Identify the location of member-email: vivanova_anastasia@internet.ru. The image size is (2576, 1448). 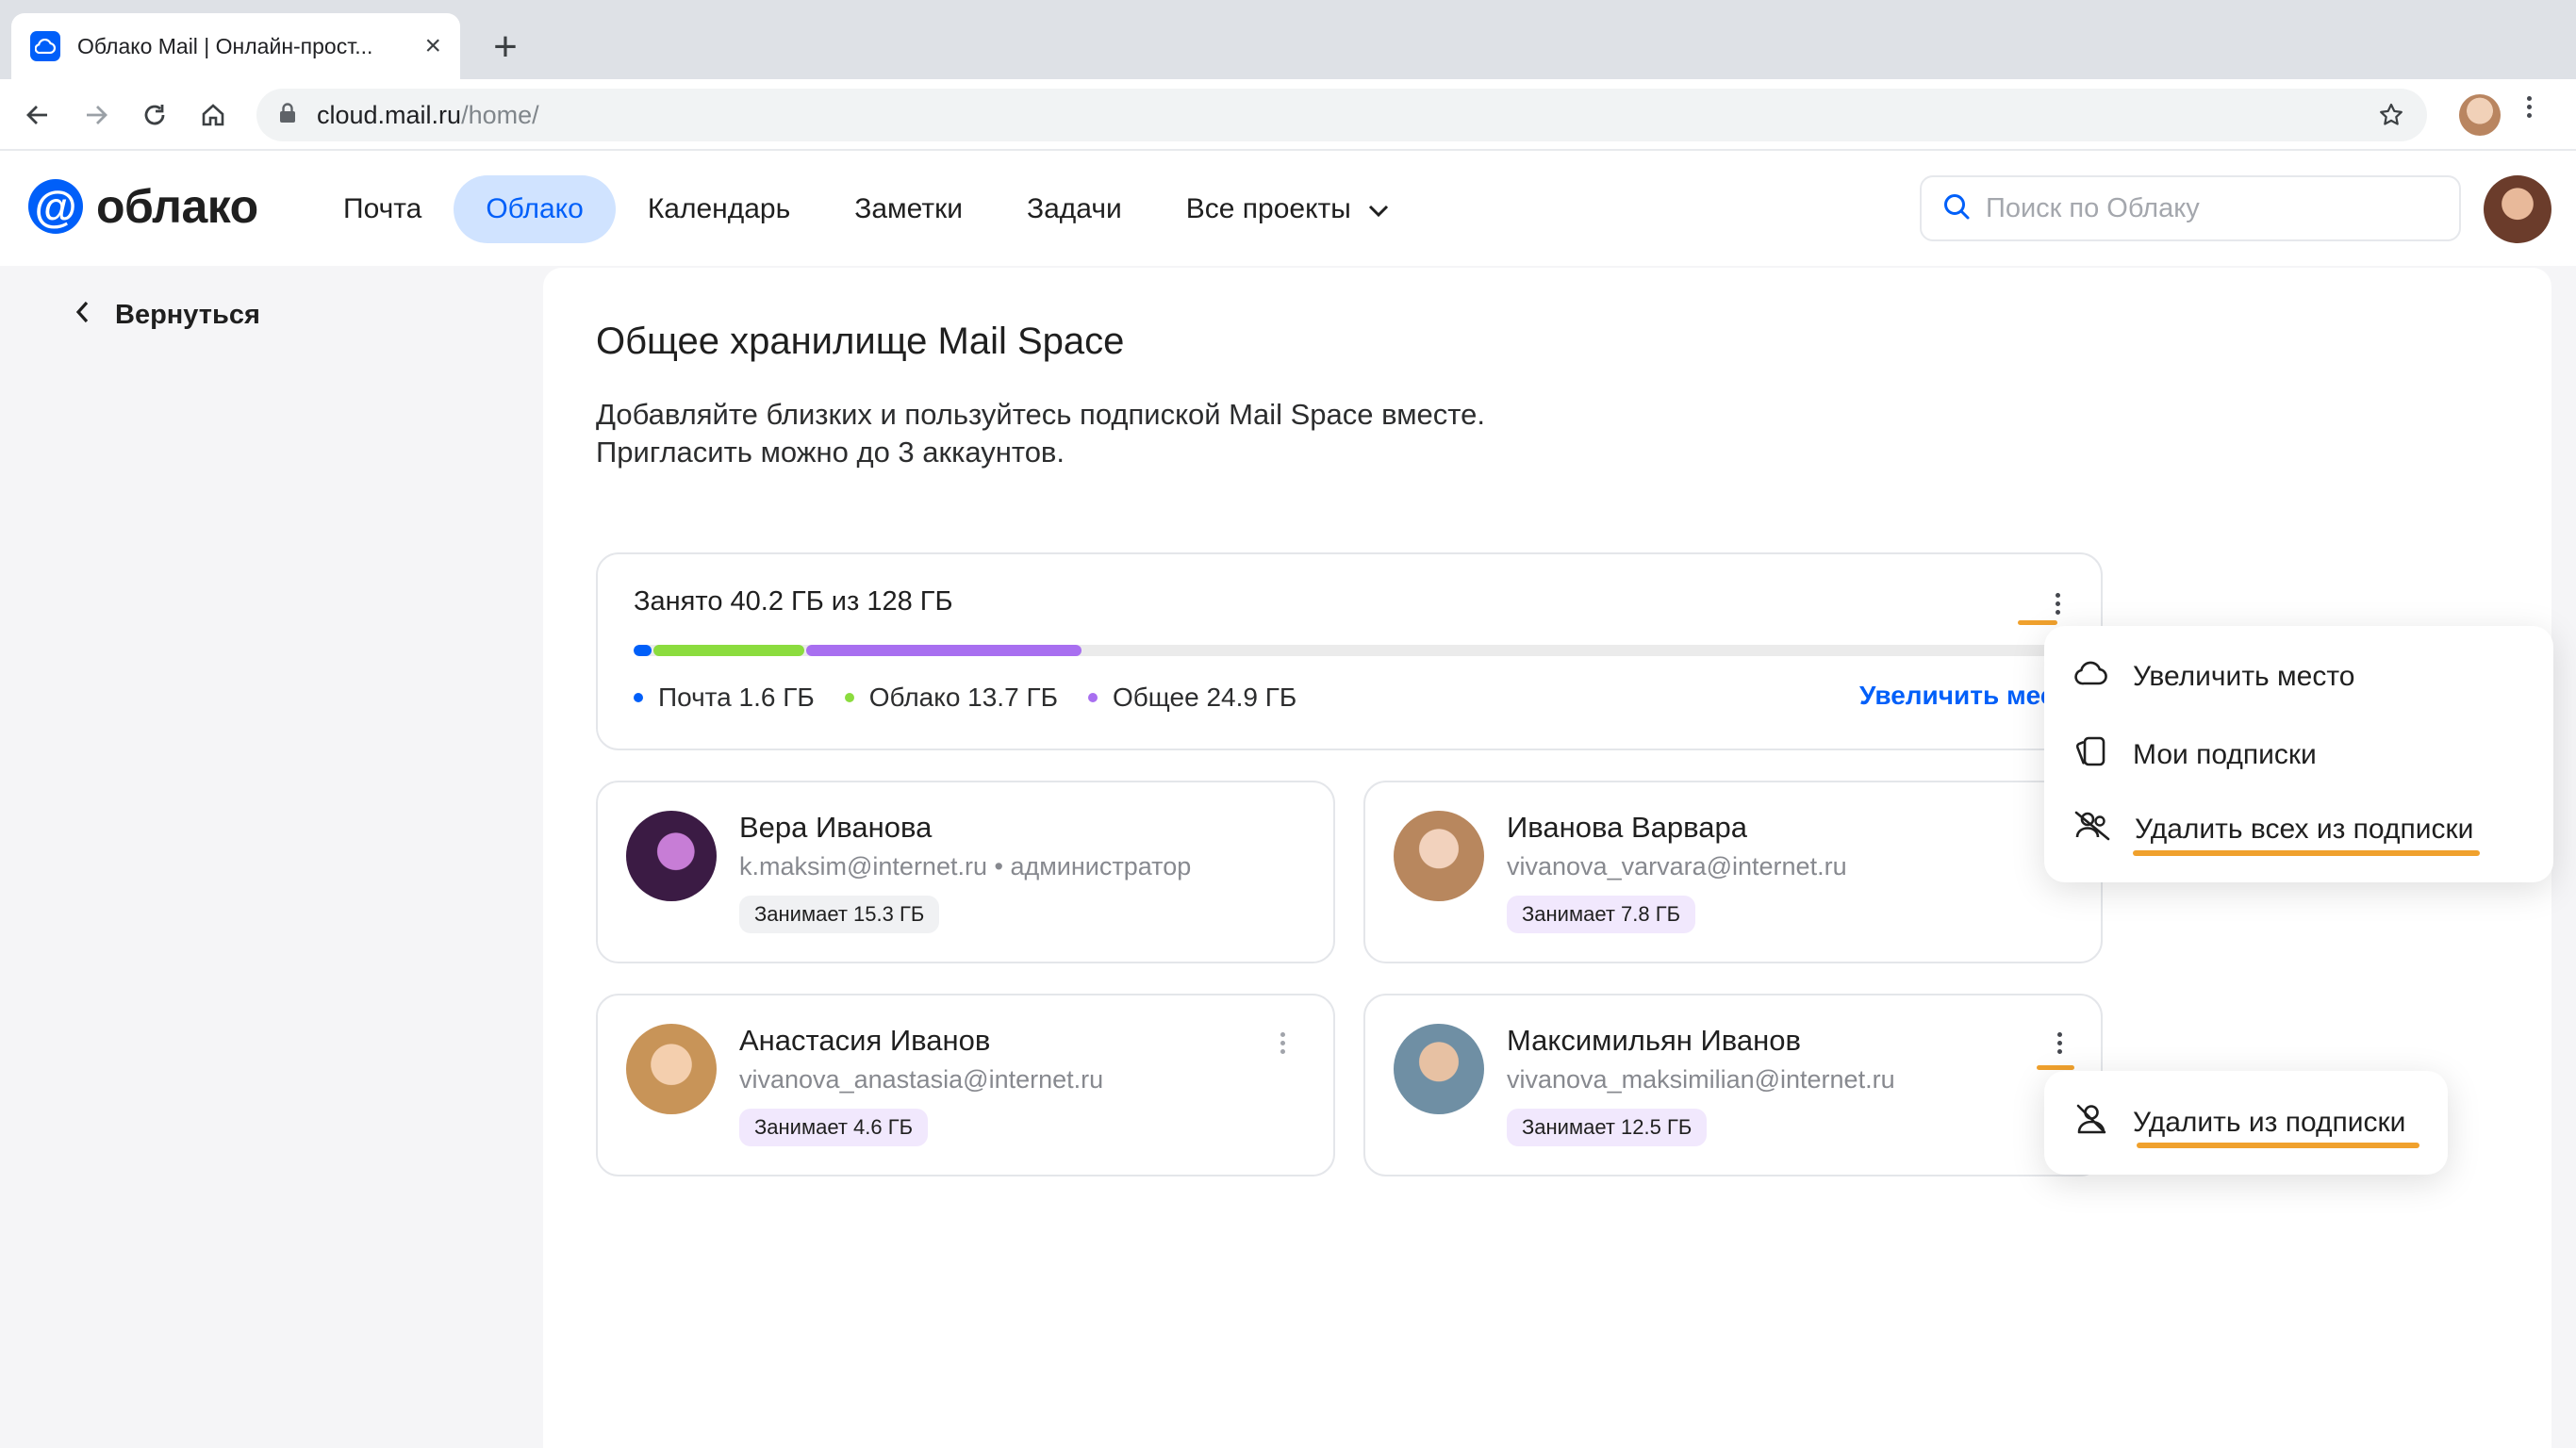
(921, 1079).